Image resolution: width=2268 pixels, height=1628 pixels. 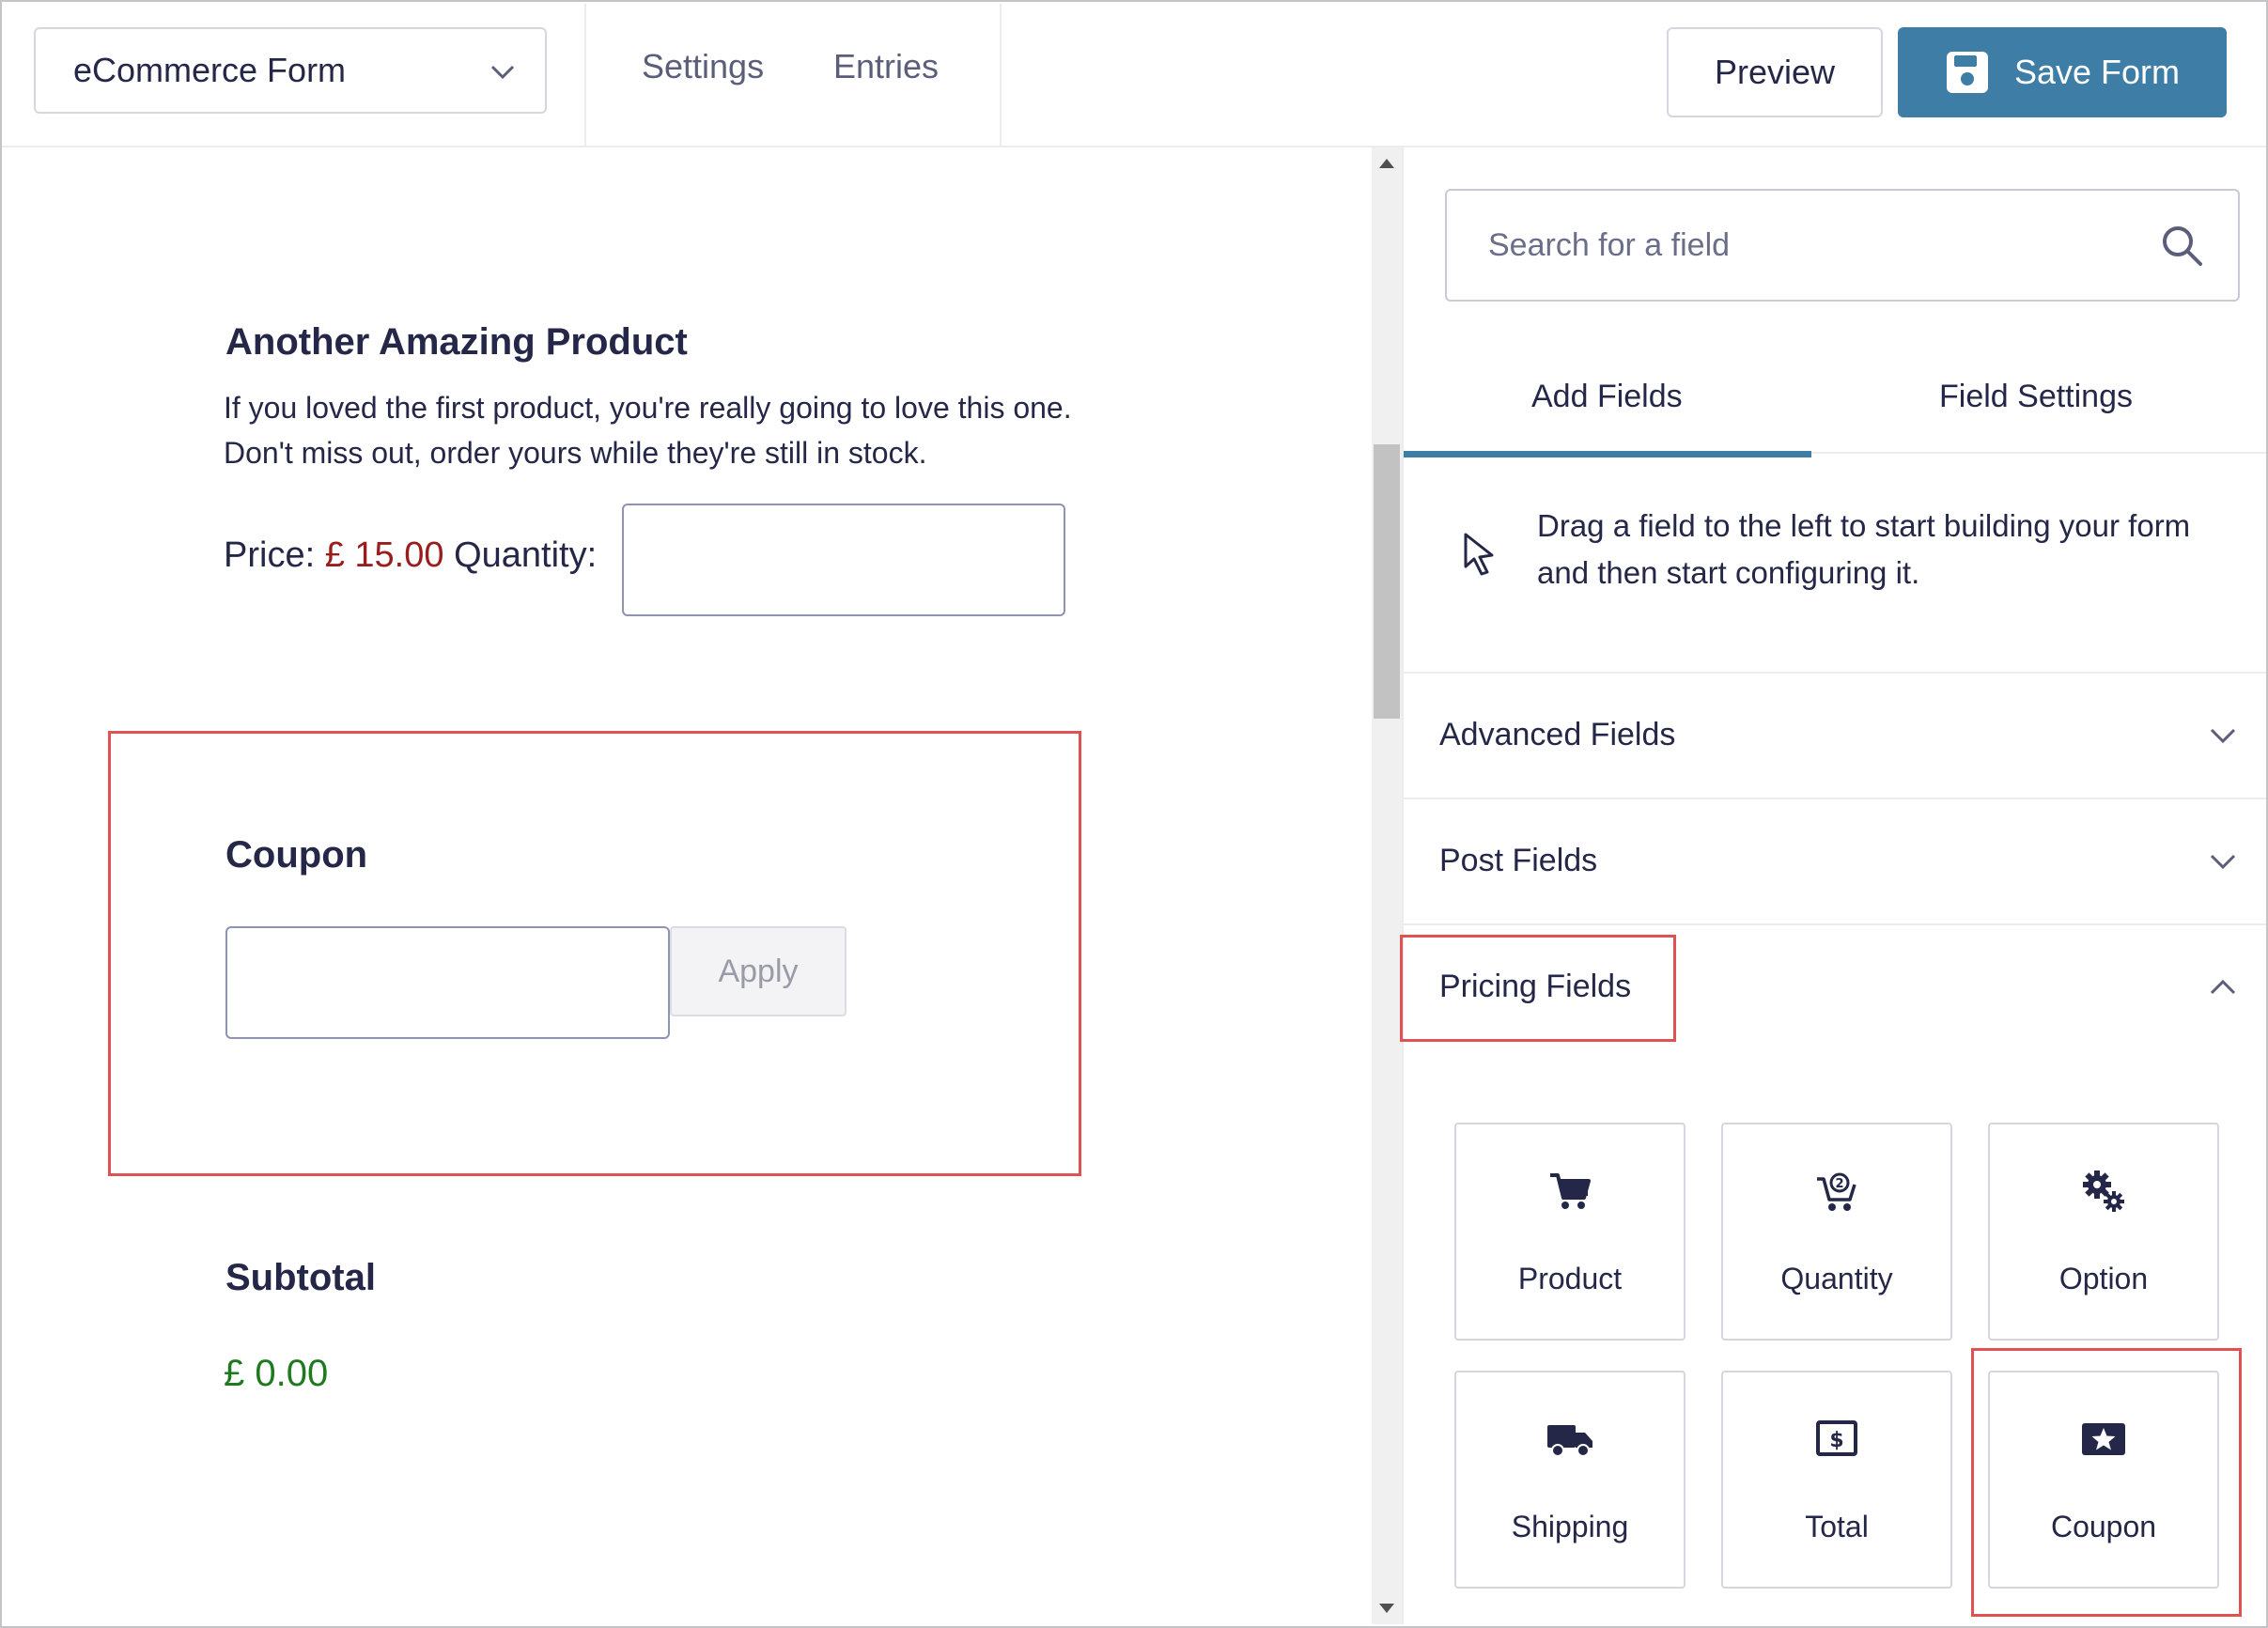 What do you see at coordinates (1569, 1441) in the screenshot?
I see `truck-icon` at bounding box center [1569, 1441].